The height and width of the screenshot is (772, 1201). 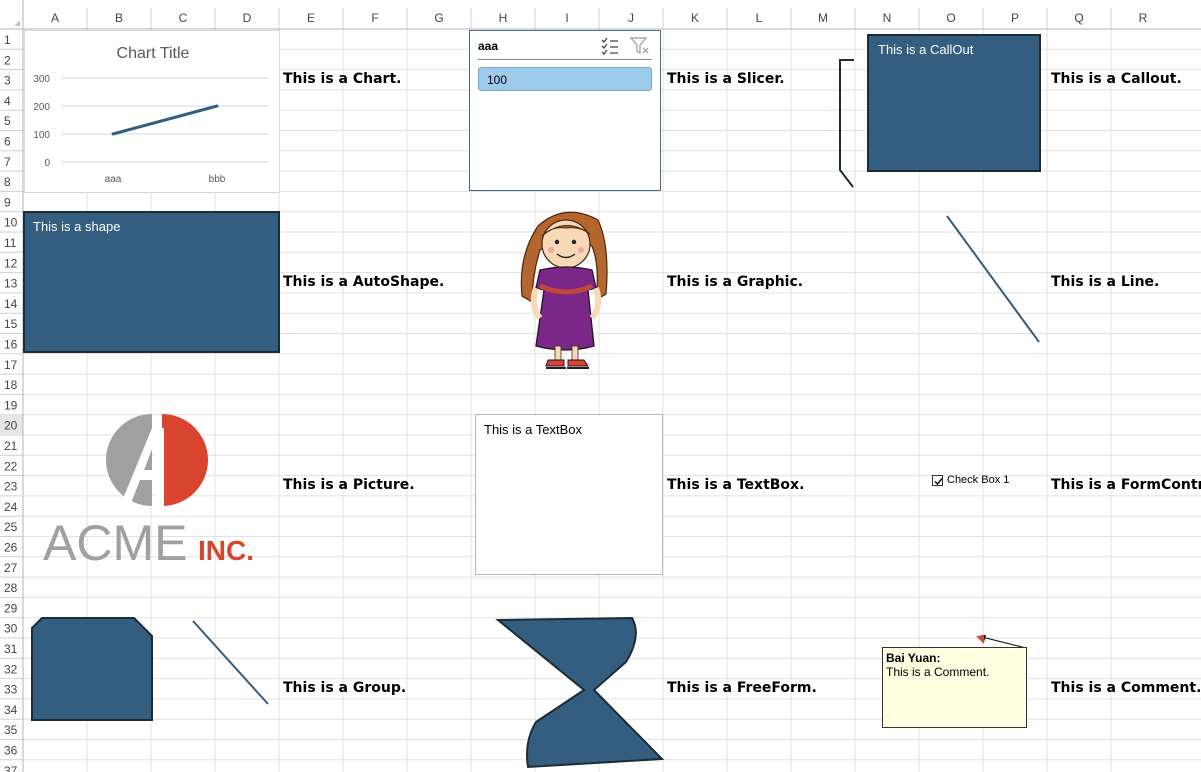 I want to click on clear-filter-icon, so click(x=640, y=46).